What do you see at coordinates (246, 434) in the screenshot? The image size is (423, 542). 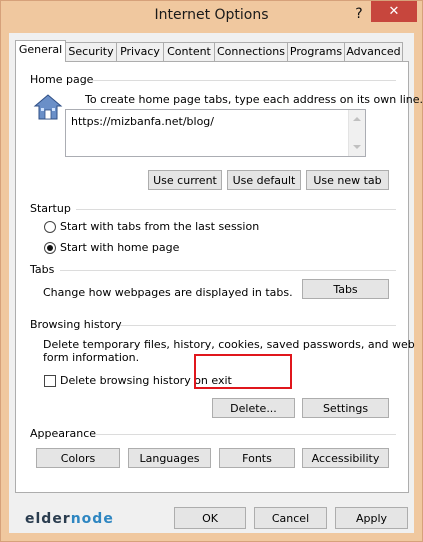 I see `appearance-divider` at bounding box center [246, 434].